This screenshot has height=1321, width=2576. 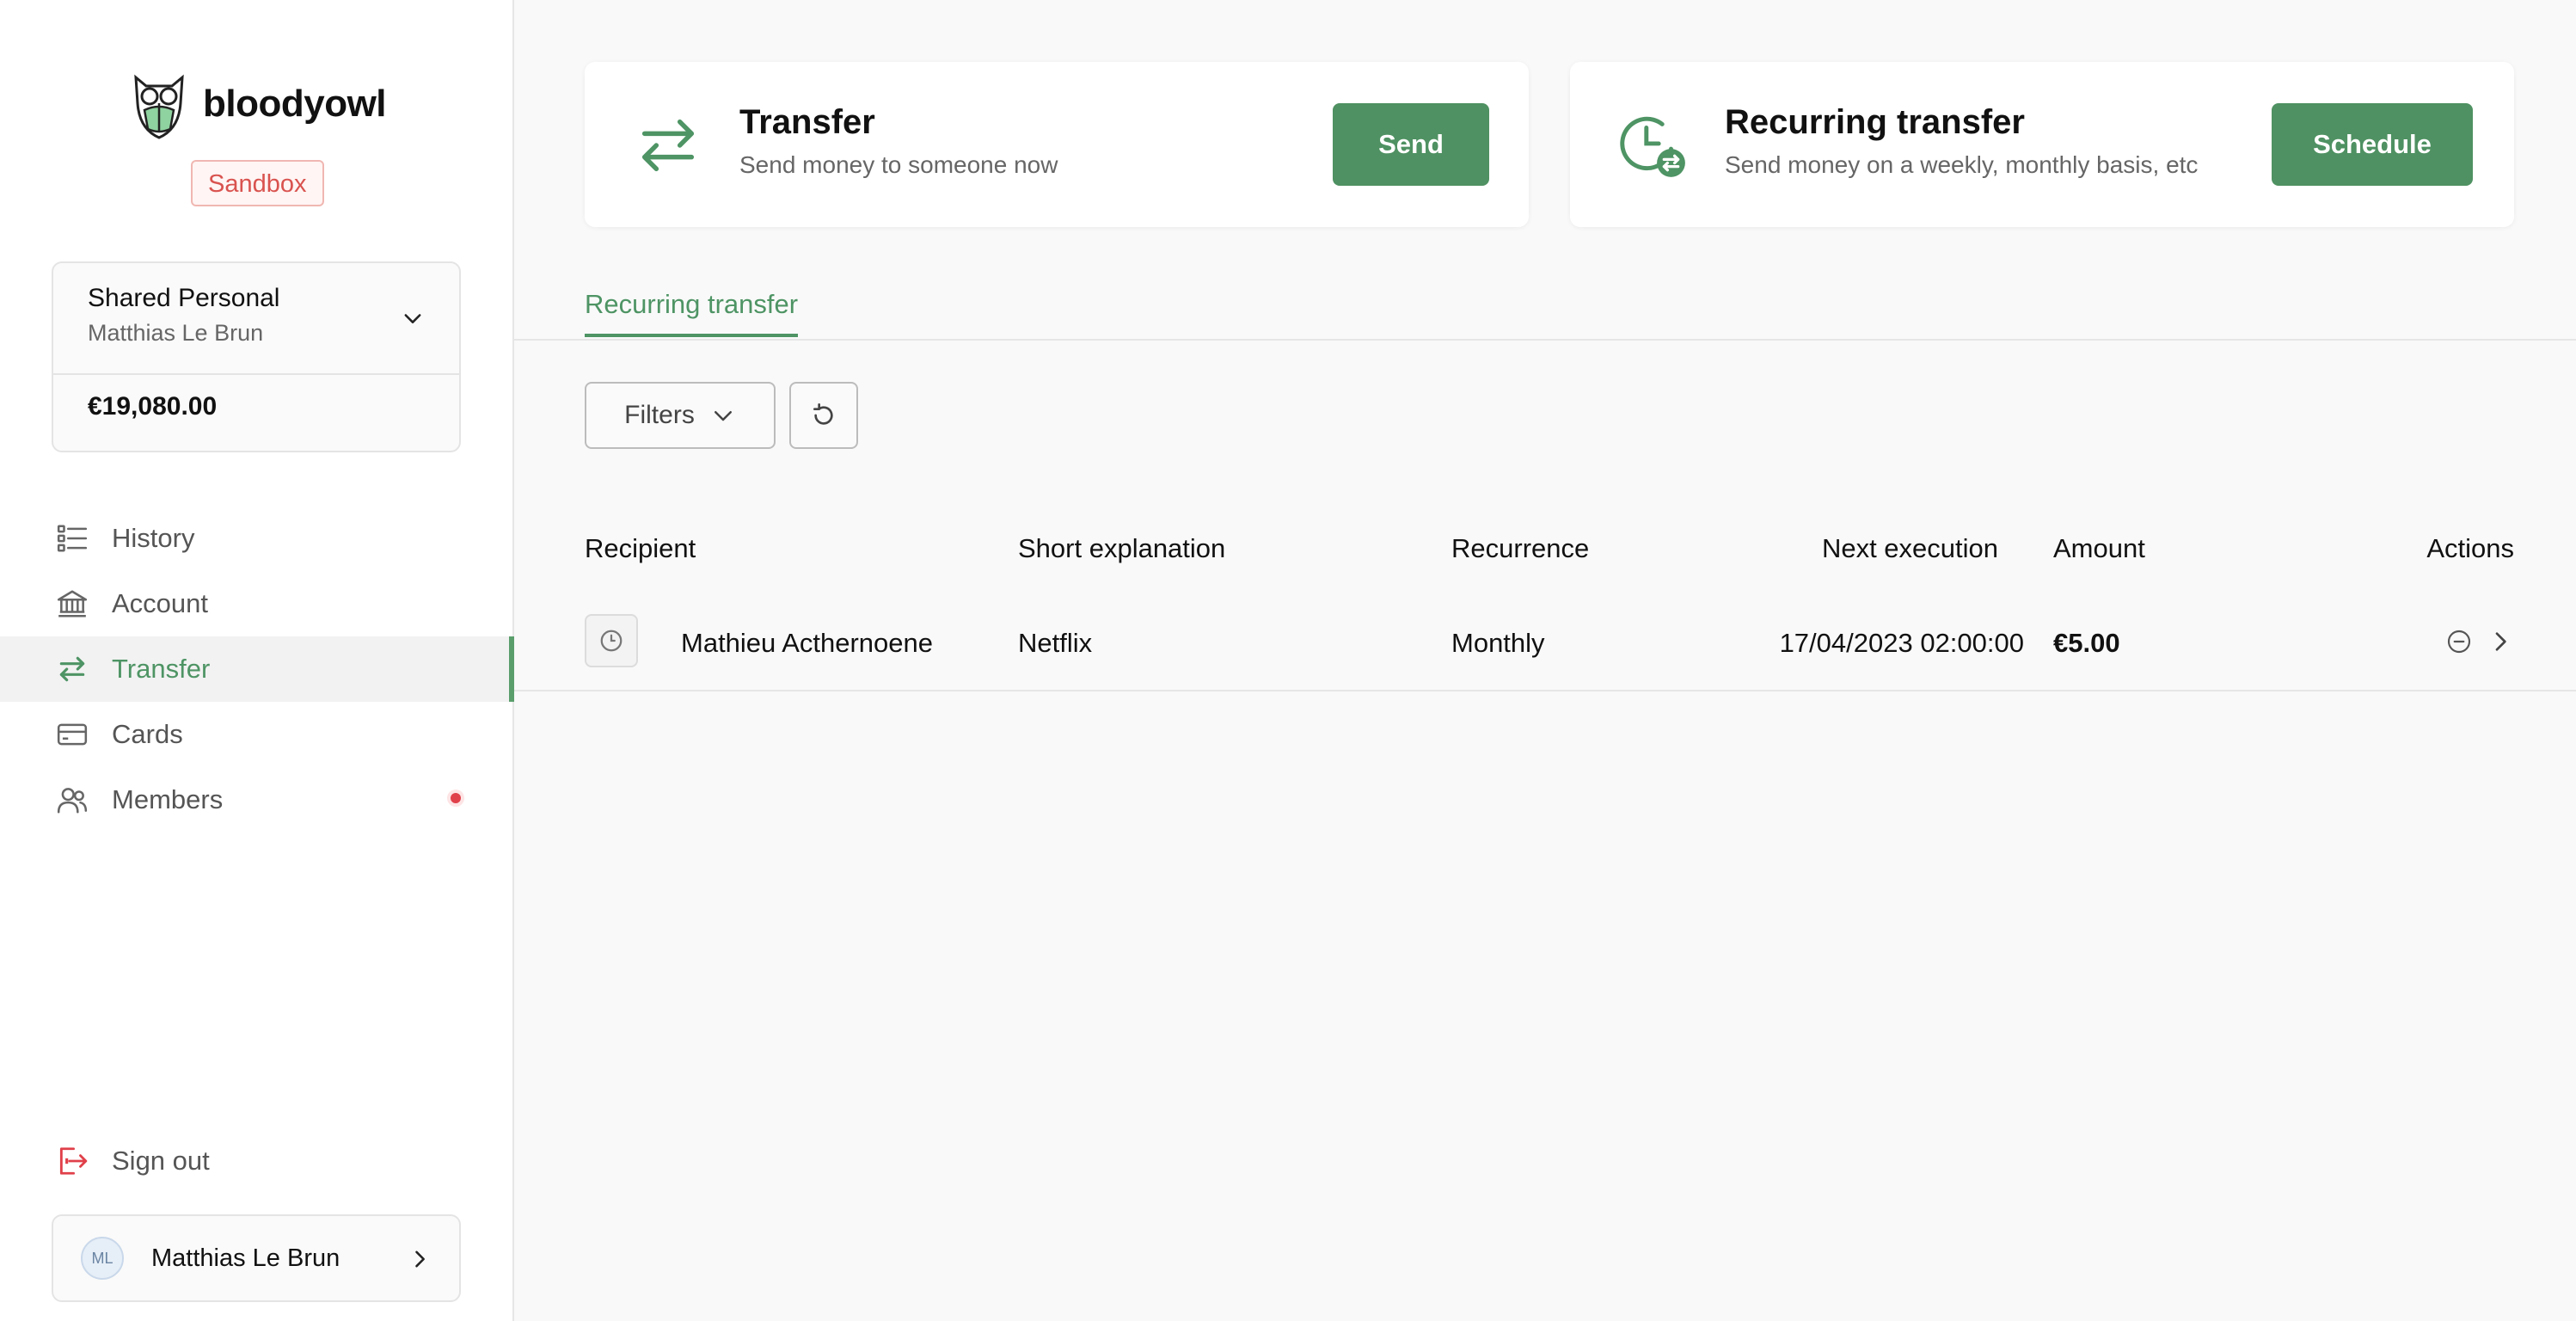 I want to click on amount: €5.00, so click(x=2086, y=643).